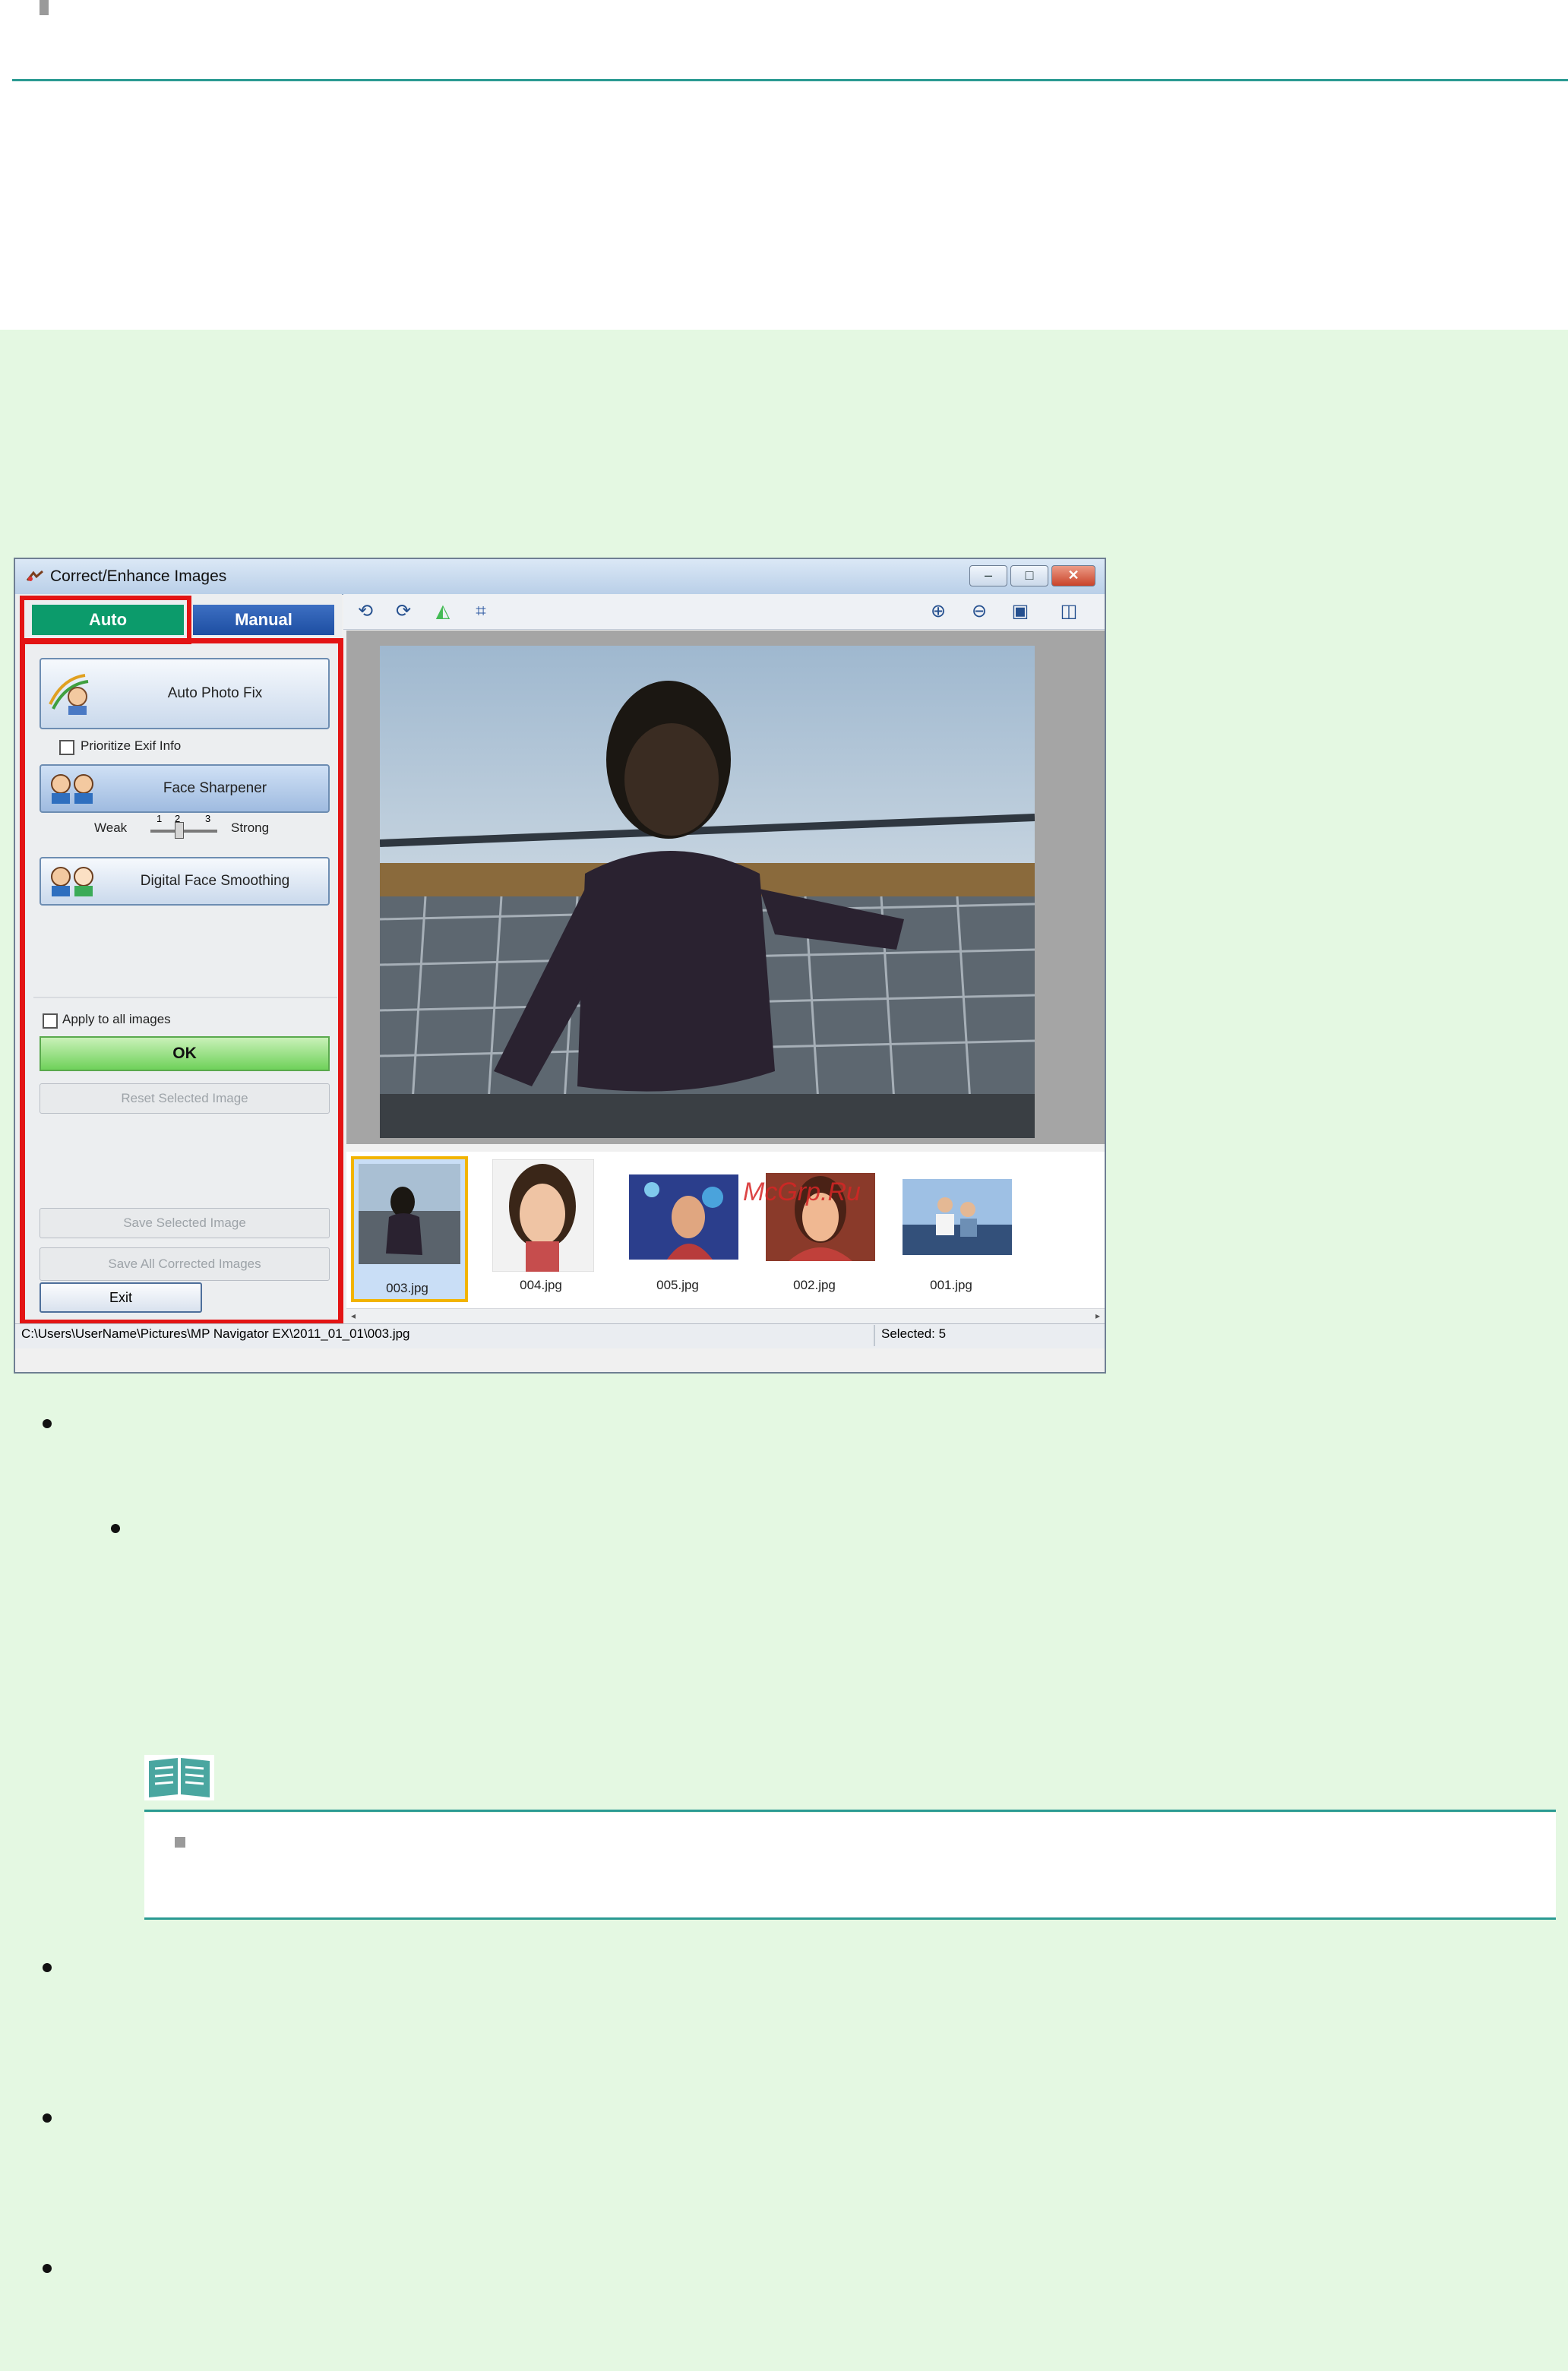 Image resolution: width=1568 pixels, height=2371 pixels. Describe the element at coordinates (677, 1285) in the screenshot. I see `thumbnail-caption: 005.jpg` at that location.